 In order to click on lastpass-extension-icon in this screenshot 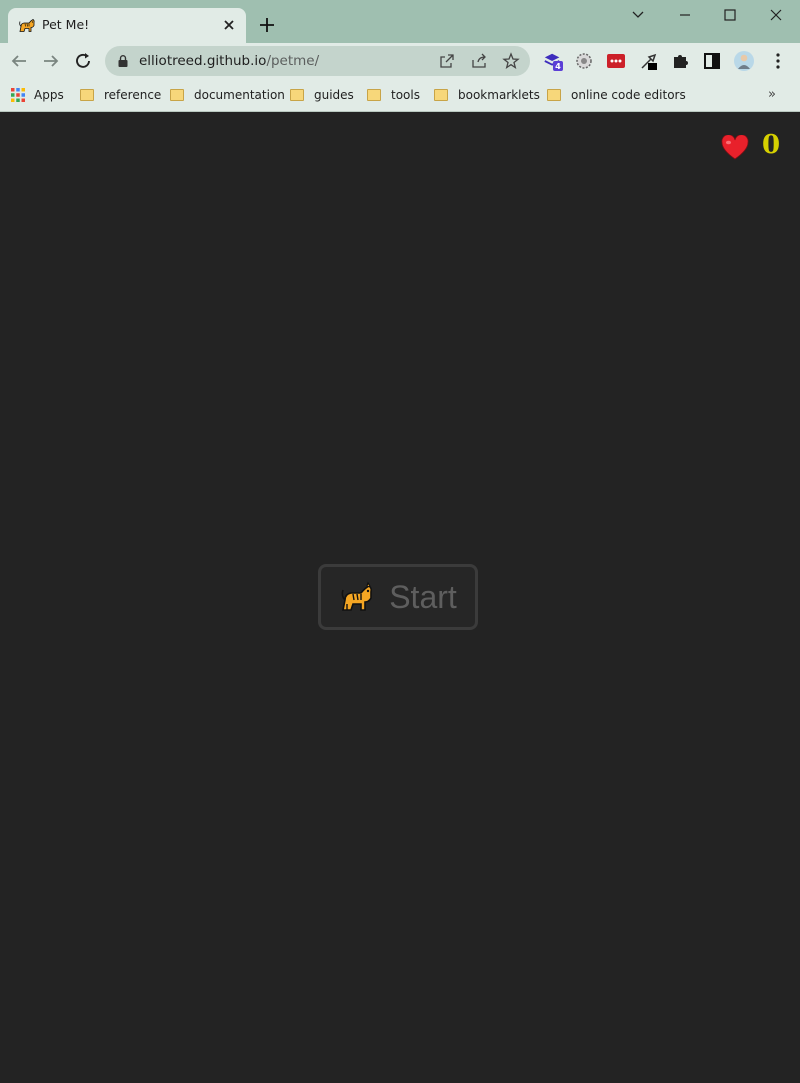, I will do `click(616, 61)`.